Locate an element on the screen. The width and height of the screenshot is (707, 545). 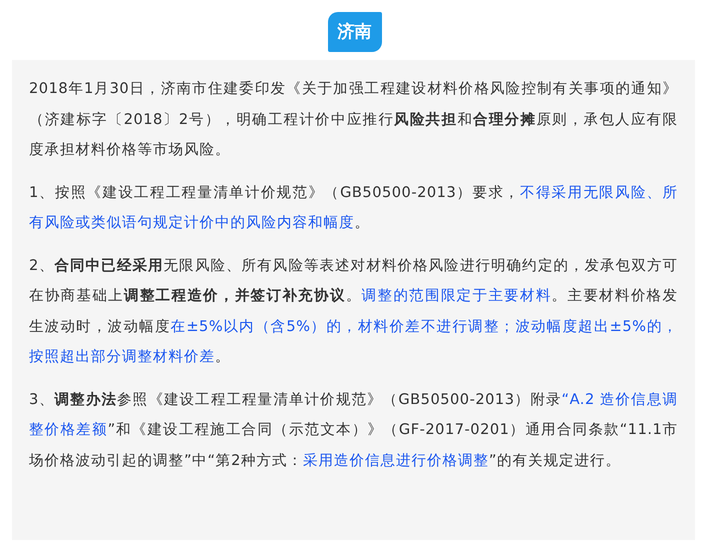
city-badge: 济南 is located at coordinates (355, 32).